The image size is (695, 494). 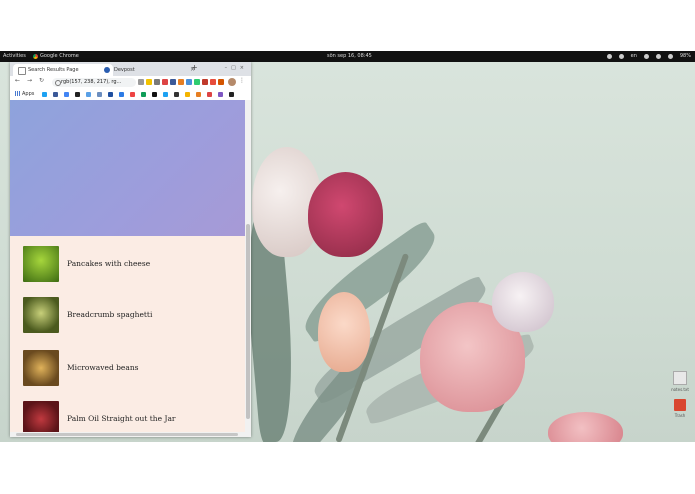 What do you see at coordinates (236, 68) in the screenshot?
I see `window-controls: –□×` at bounding box center [236, 68].